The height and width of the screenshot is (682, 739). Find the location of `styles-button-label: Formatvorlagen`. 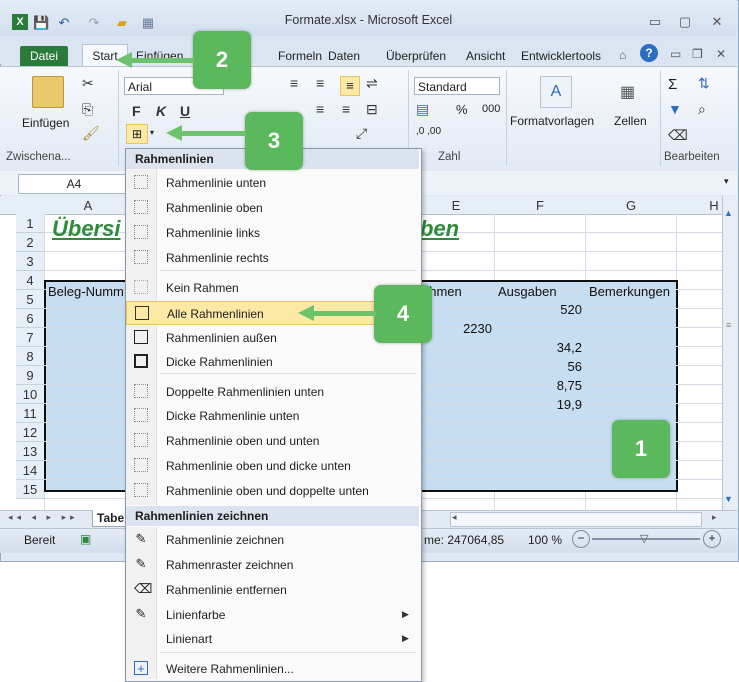

styles-button-label: Formatvorlagen is located at coordinates (552, 121).